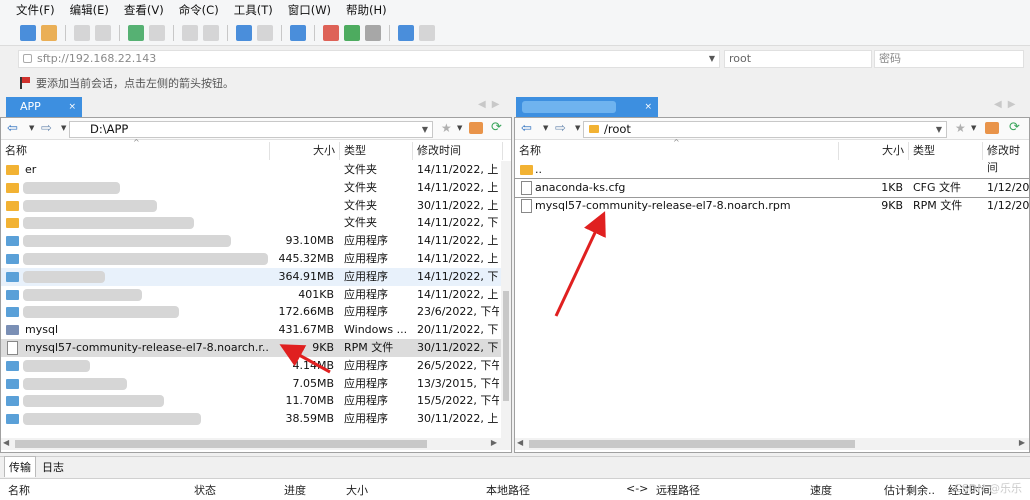  Describe the element at coordinates (331, 32) in the screenshot. I see `download-icon` at that location.